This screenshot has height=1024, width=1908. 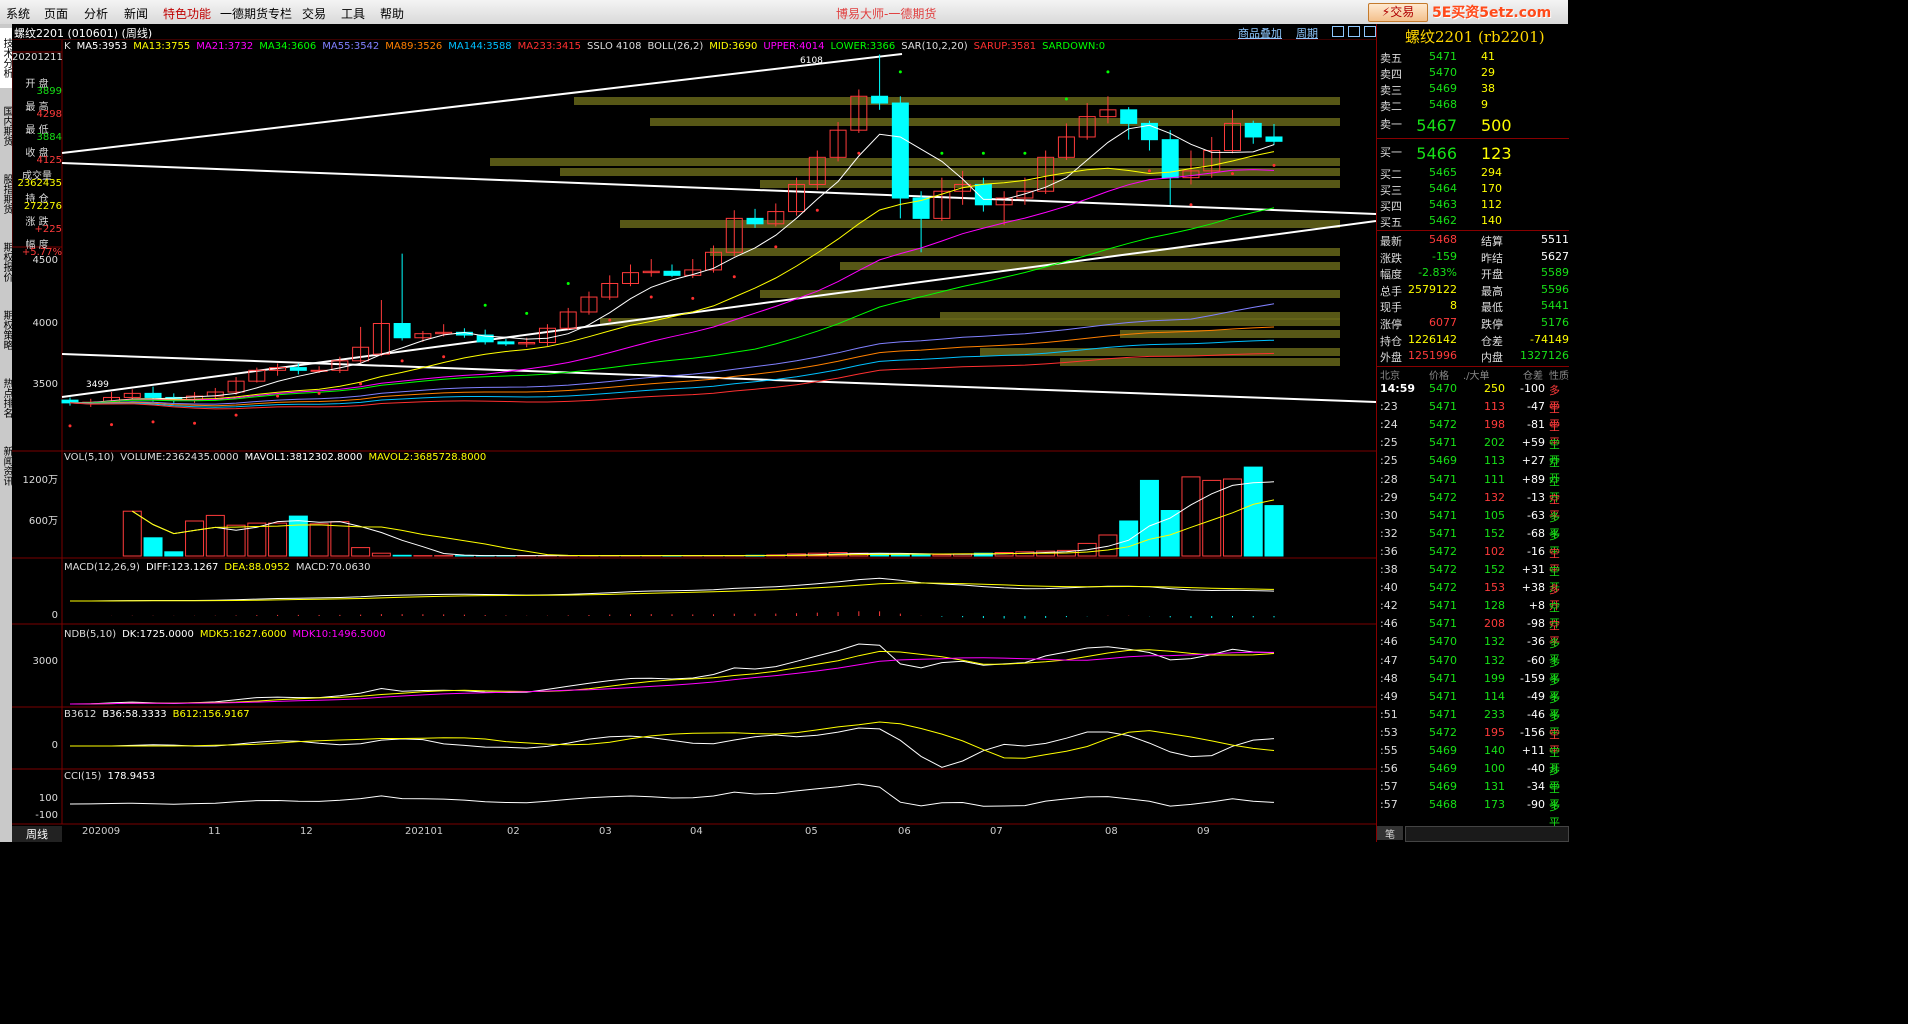 What do you see at coordinates (811, 61) in the screenshot?
I see `high-price-annotation: 6108` at bounding box center [811, 61].